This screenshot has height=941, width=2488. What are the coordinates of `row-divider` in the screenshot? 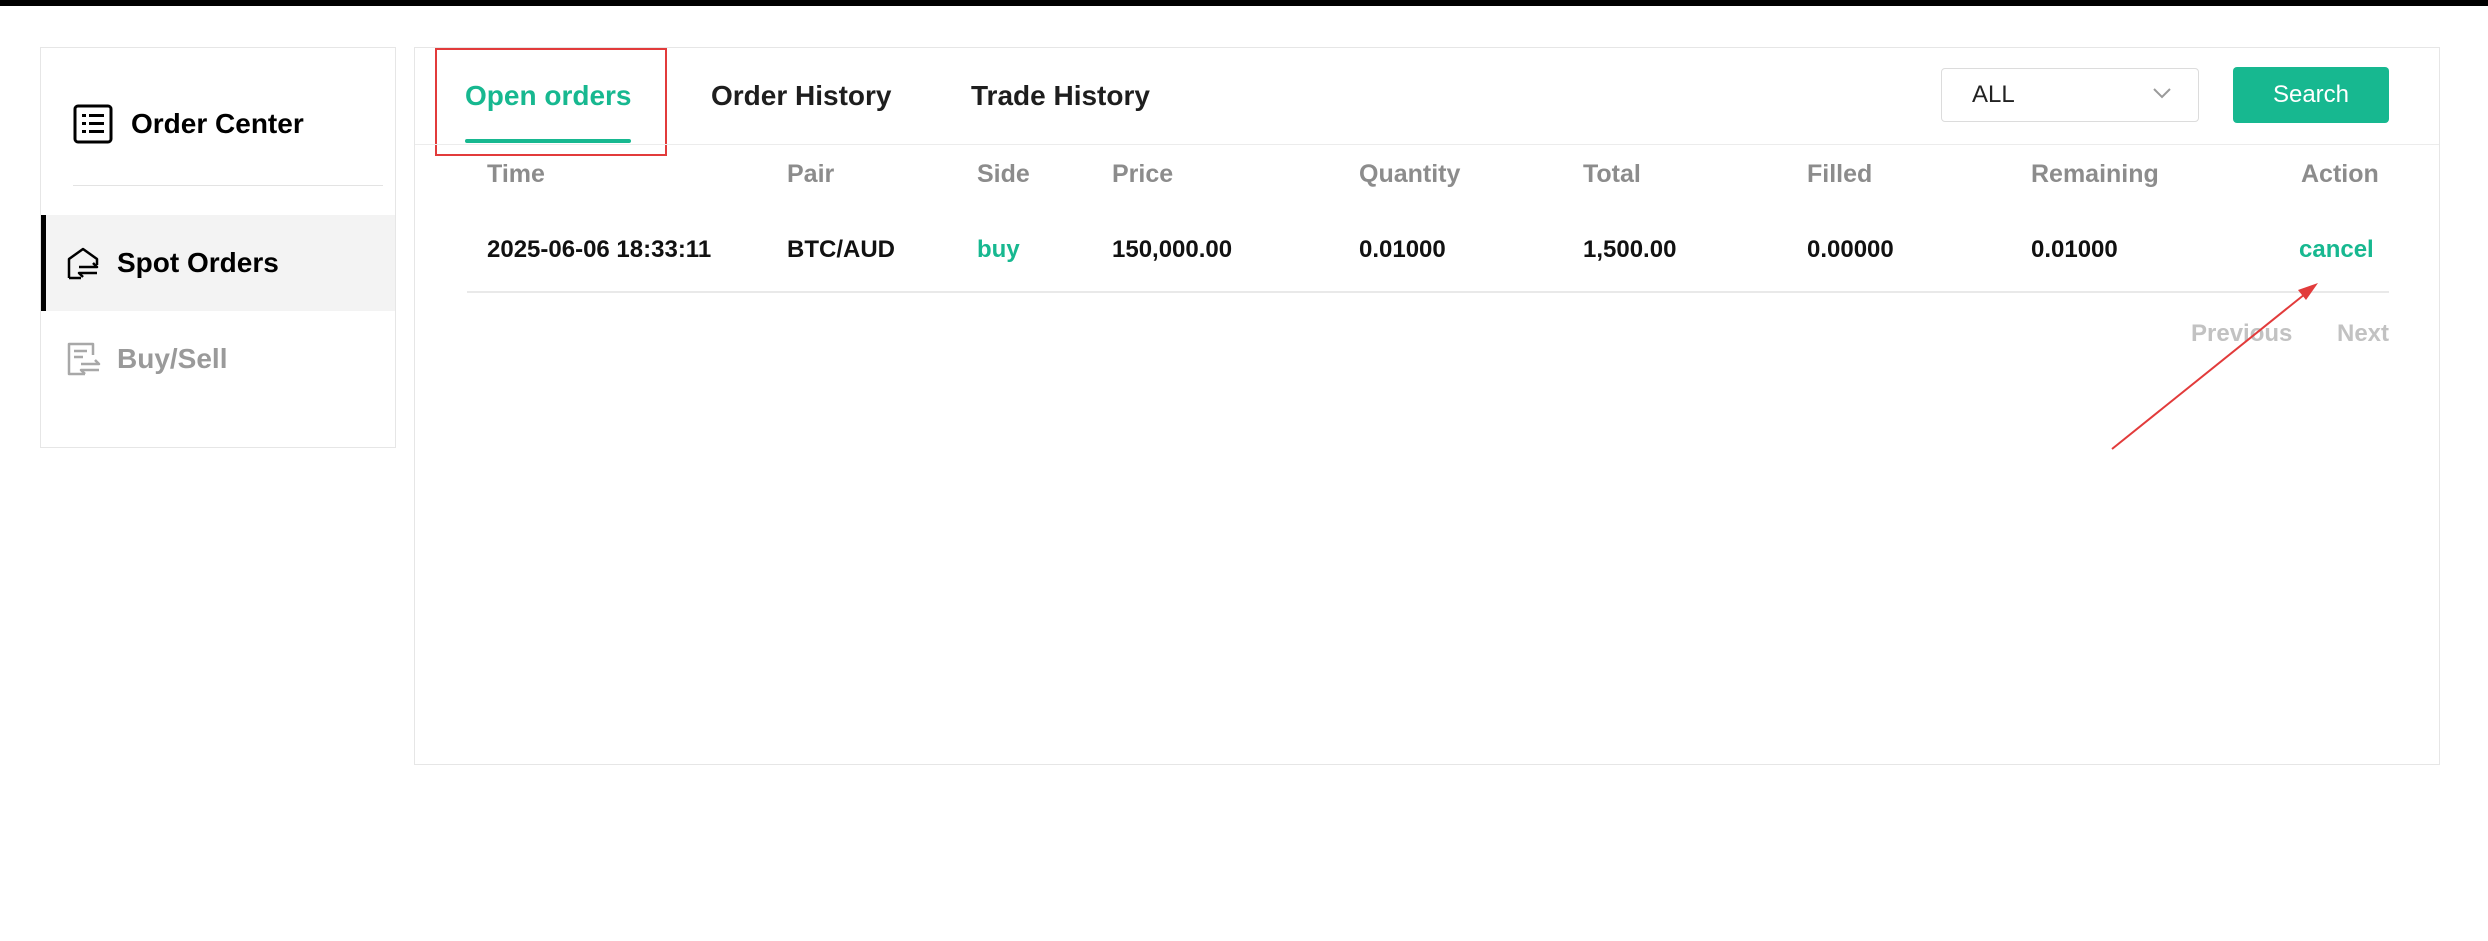 It's located at (1428, 292).